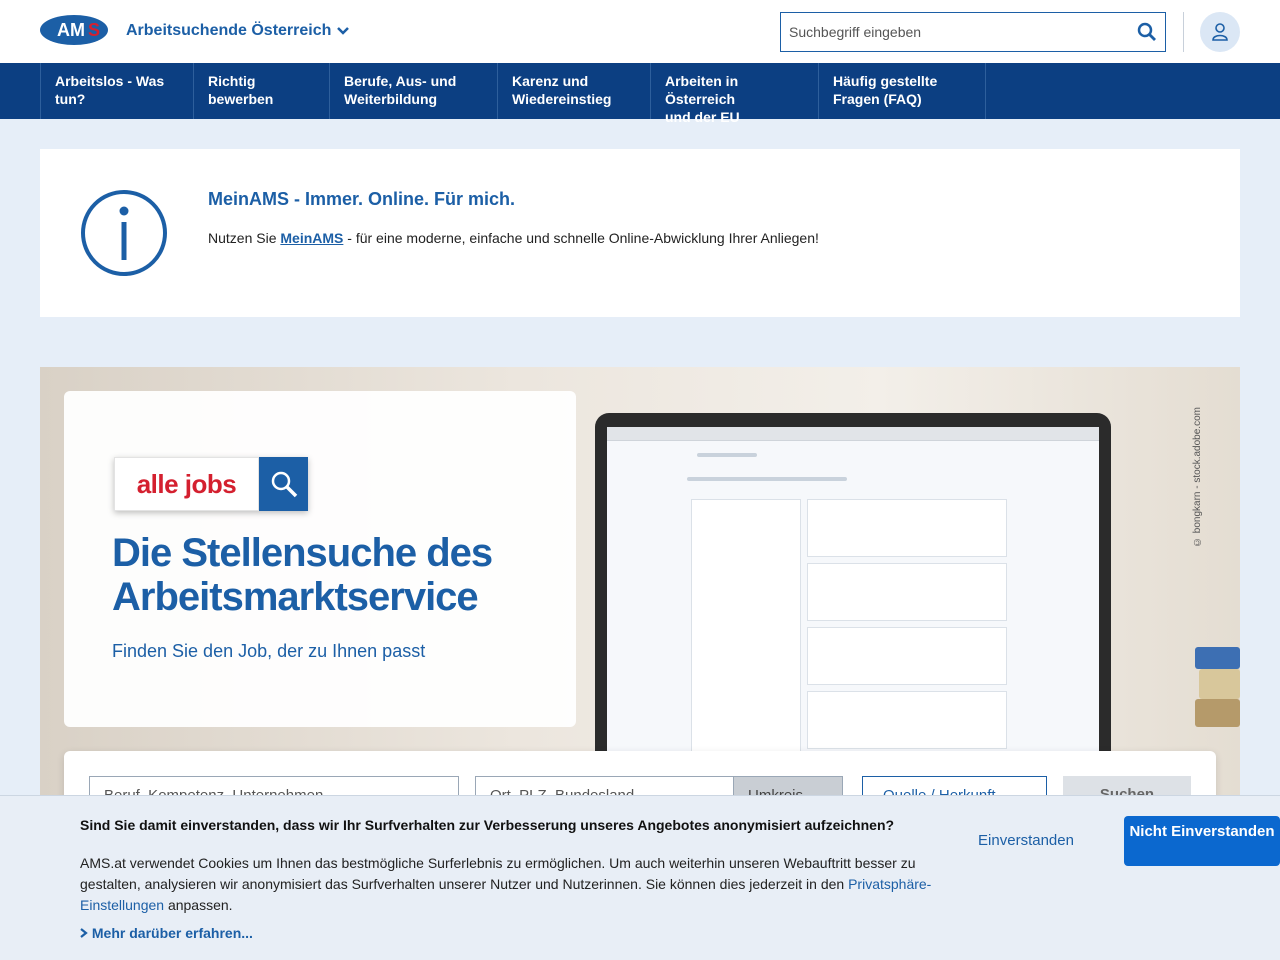 Image resolution: width=1280 pixels, height=960 pixels. What do you see at coordinates (311, 238) in the screenshot?
I see `meinams-link: MeinAMS` at bounding box center [311, 238].